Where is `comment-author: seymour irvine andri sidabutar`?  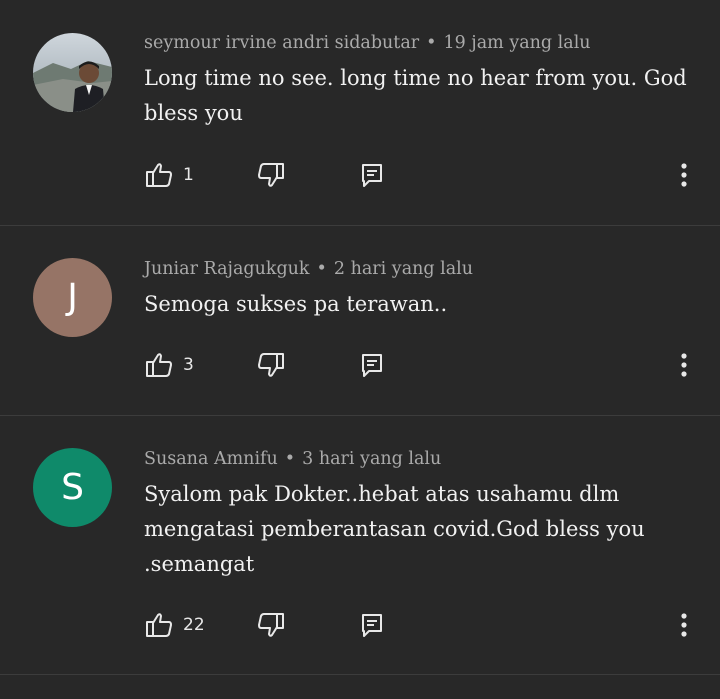
comment-author: seymour irvine andri sidabutar is located at coordinates (281, 43).